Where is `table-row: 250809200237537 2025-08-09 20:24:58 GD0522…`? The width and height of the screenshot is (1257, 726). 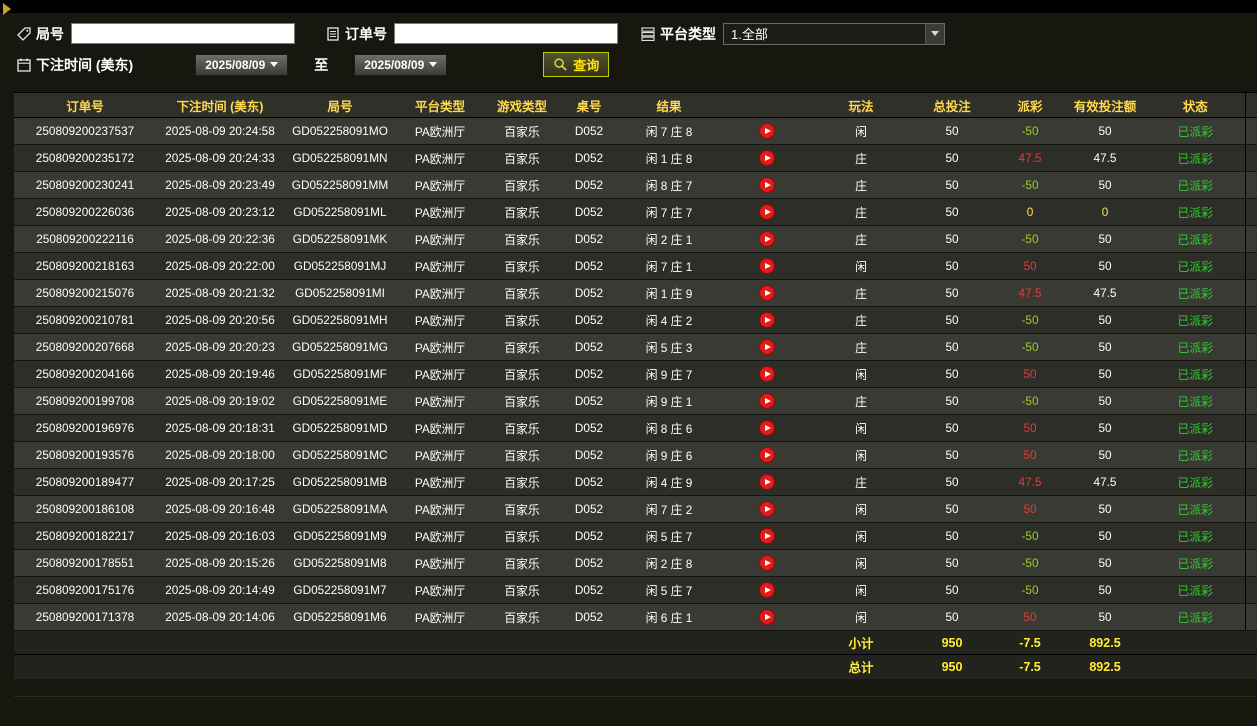 table-row: 250809200237537 2025-08-09 20:24:58 GD0522… is located at coordinates (635, 131).